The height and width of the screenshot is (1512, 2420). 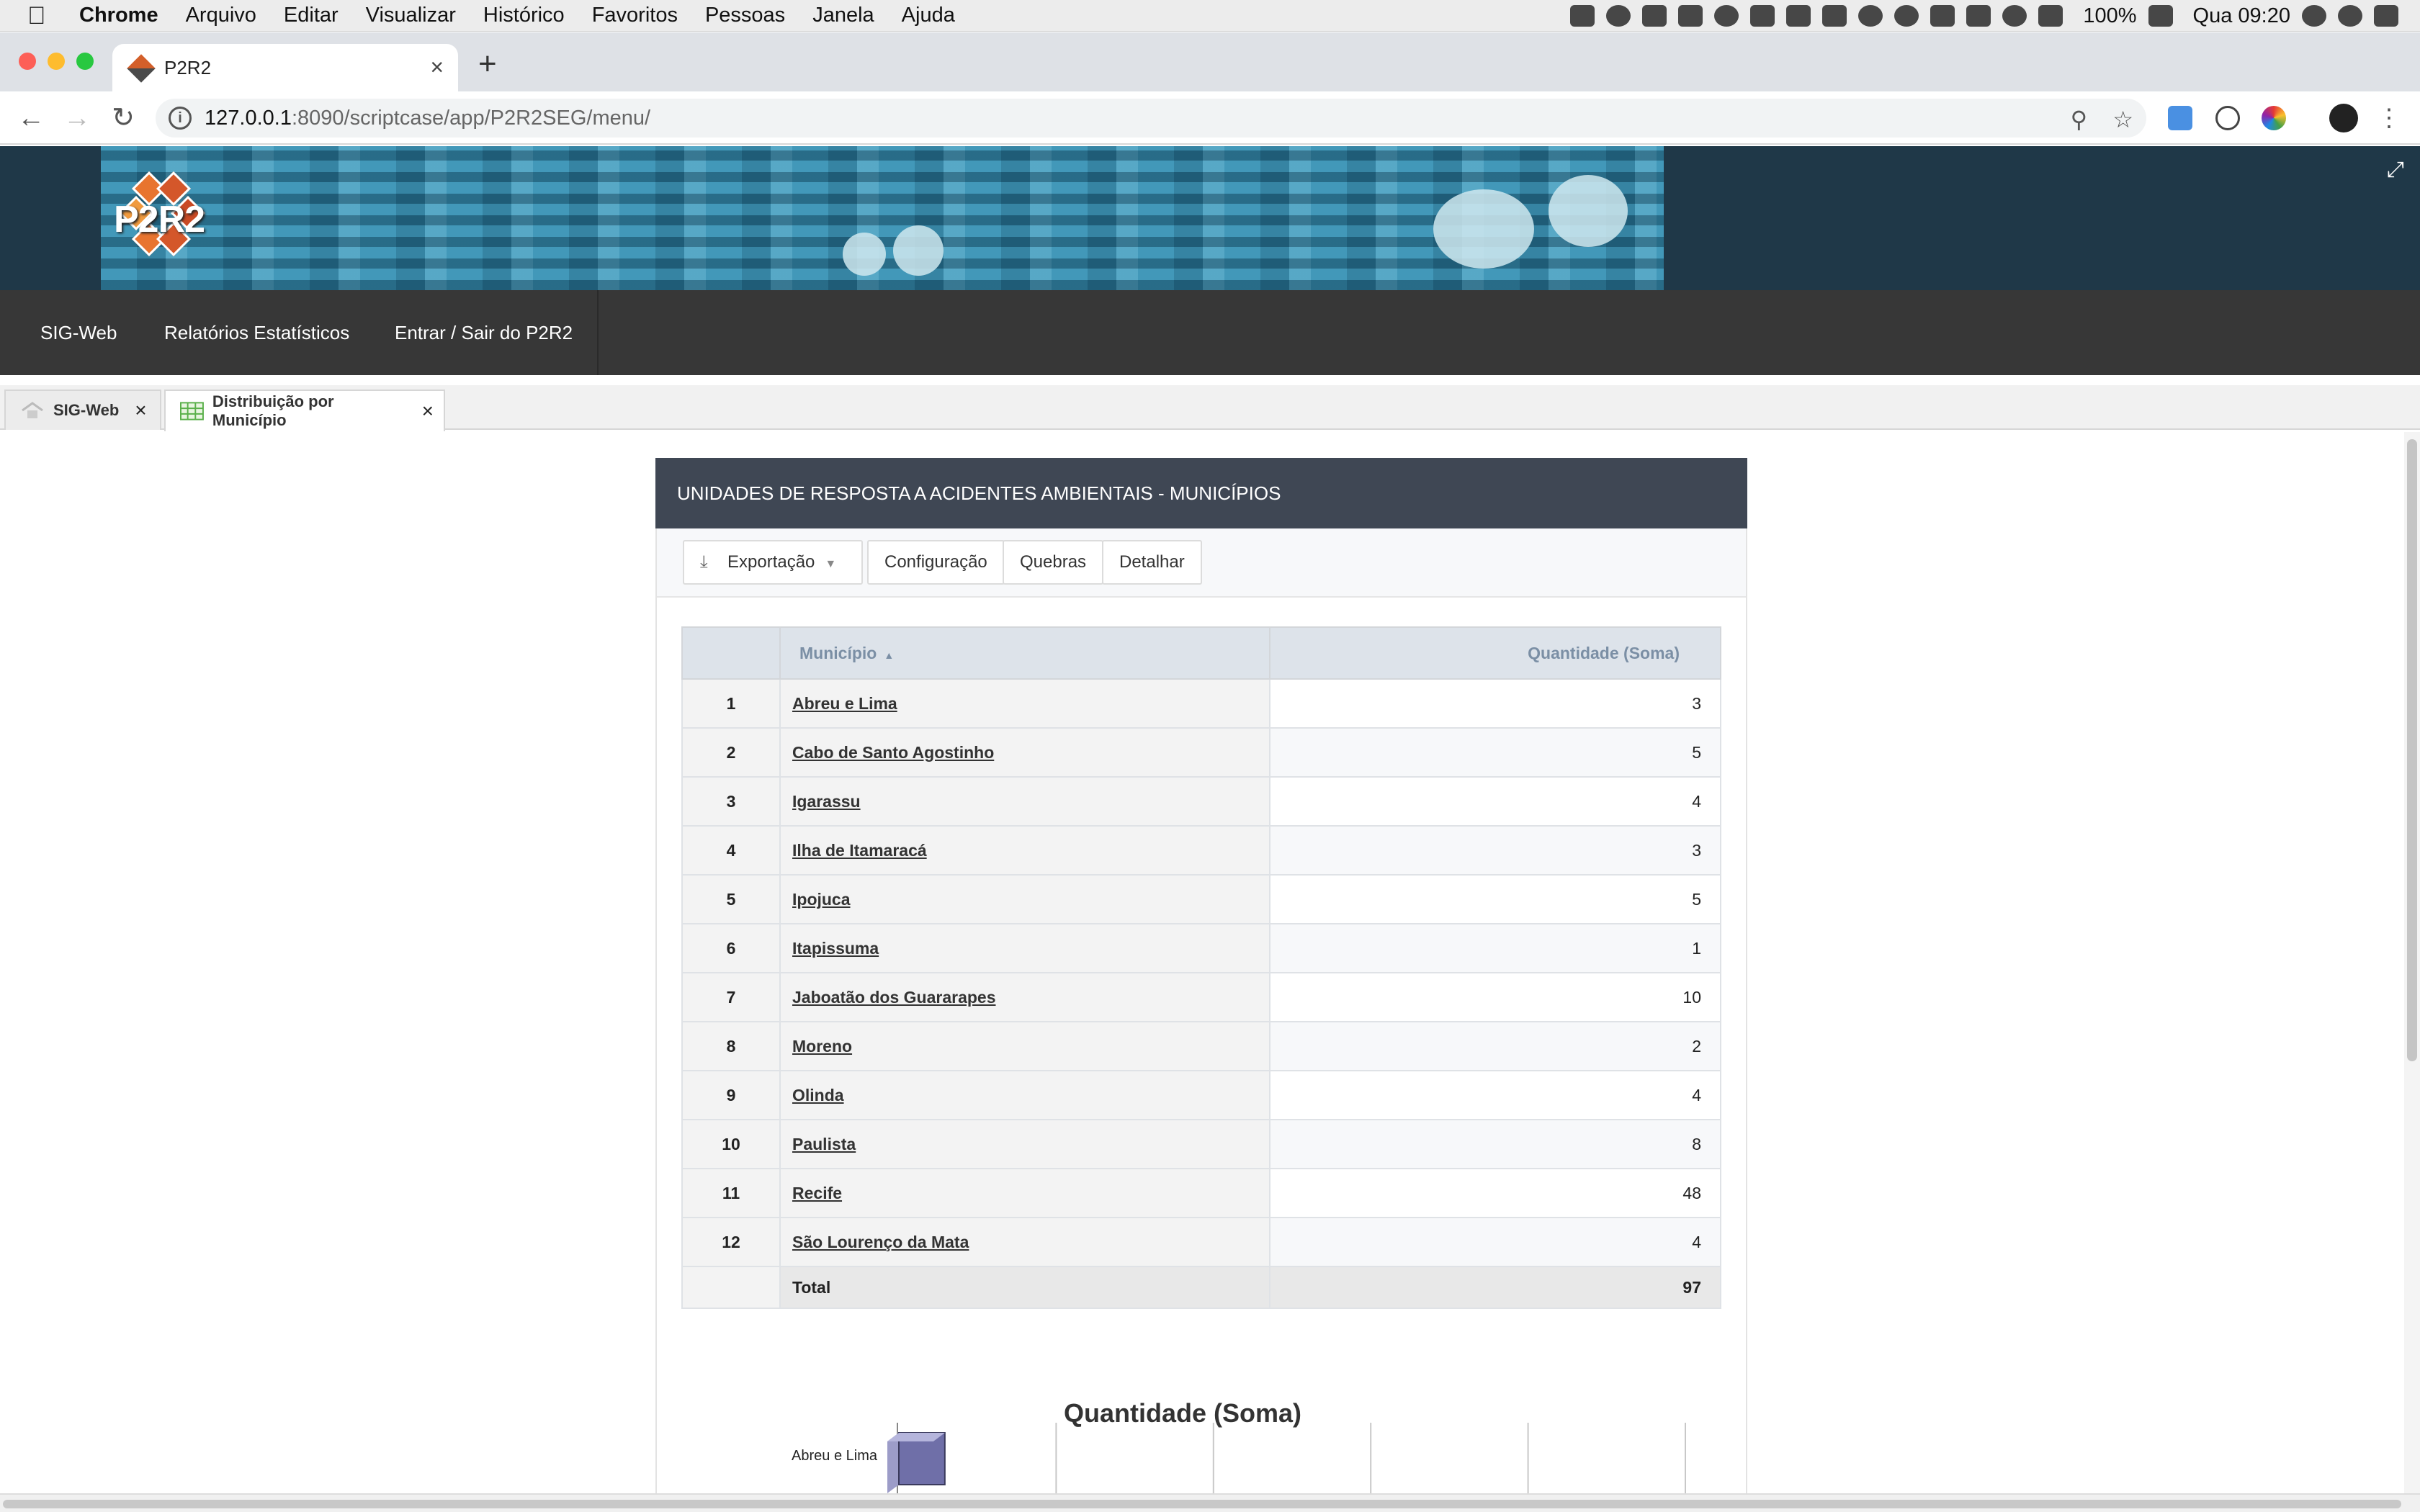 I want to click on fullscreen-expand-icon: ⤢, so click(x=2395, y=170).